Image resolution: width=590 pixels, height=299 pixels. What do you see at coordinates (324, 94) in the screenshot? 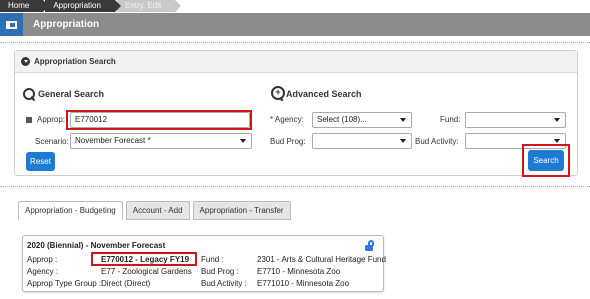
I see `advanced-search-title: Advanced Search` at bounding box center [324, 94].